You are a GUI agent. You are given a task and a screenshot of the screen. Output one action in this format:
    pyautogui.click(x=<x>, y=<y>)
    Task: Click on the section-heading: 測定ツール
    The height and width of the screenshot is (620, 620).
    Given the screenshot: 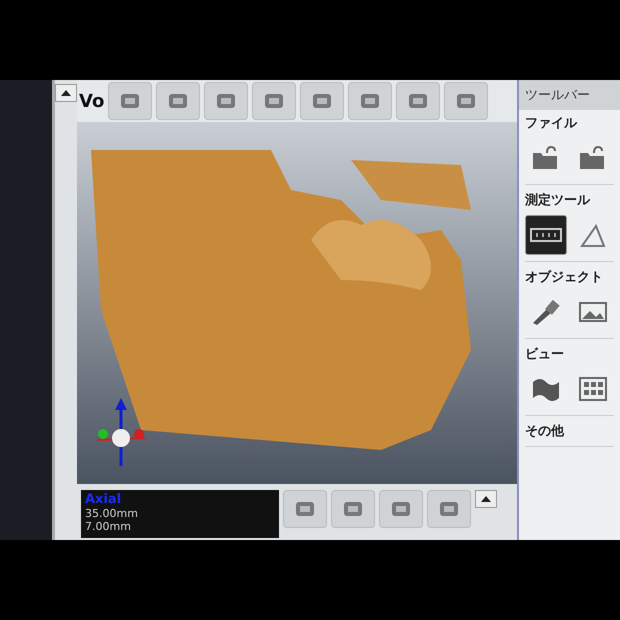 What is the action you would take?
    pyautogui.click(x=558, y=200)
    